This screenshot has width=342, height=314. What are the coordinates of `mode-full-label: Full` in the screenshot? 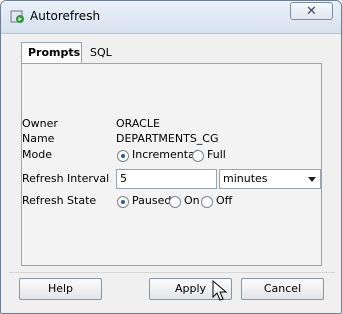 It's located at (216, 154).